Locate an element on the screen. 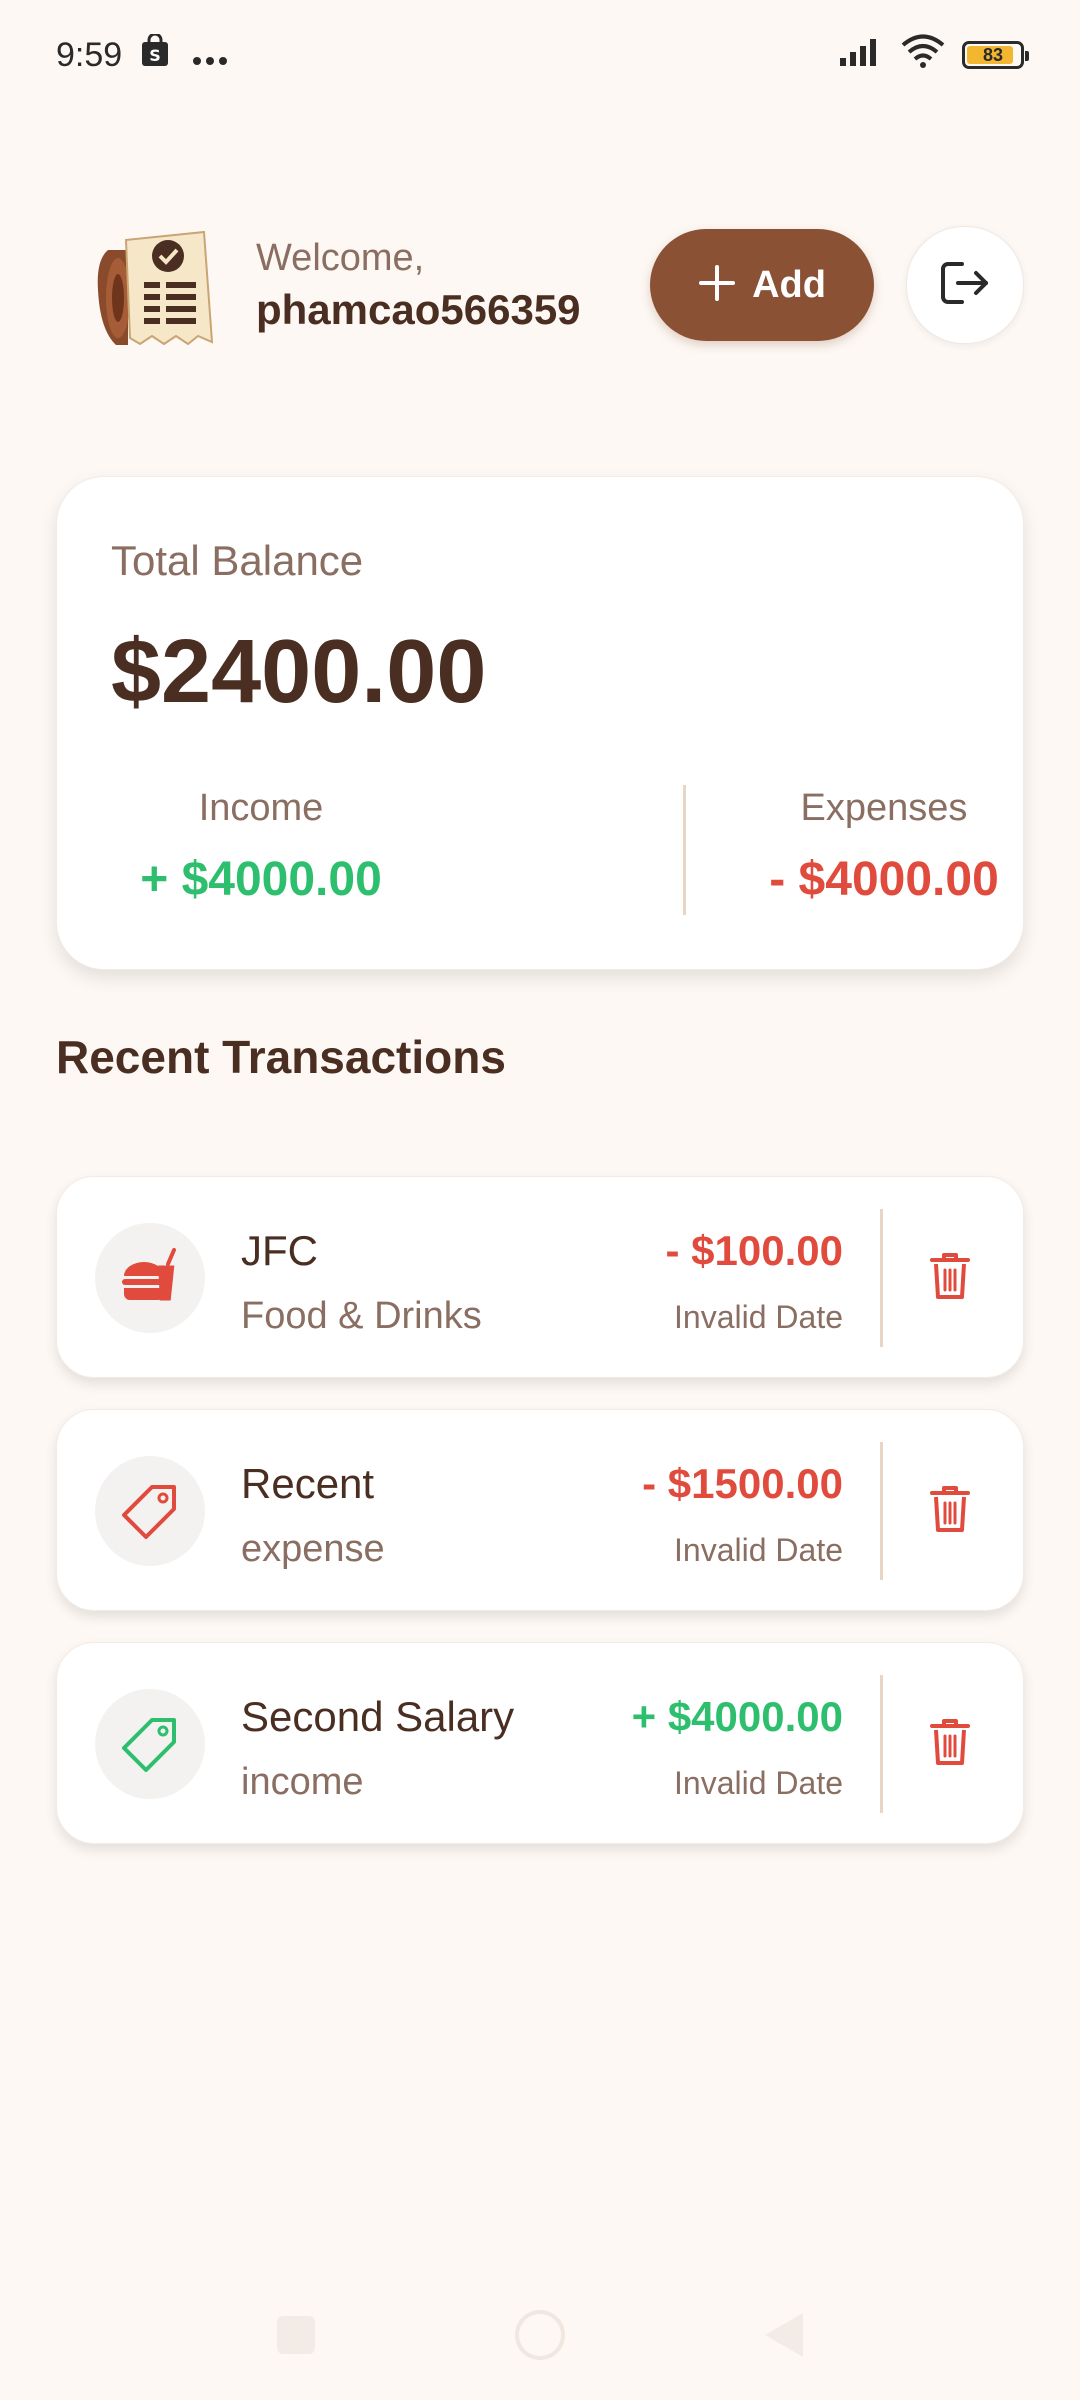 Image resolution: width=1080 pixels, height=2400 pixels. battery-icon: 83 is located at coordinates (995, 55).